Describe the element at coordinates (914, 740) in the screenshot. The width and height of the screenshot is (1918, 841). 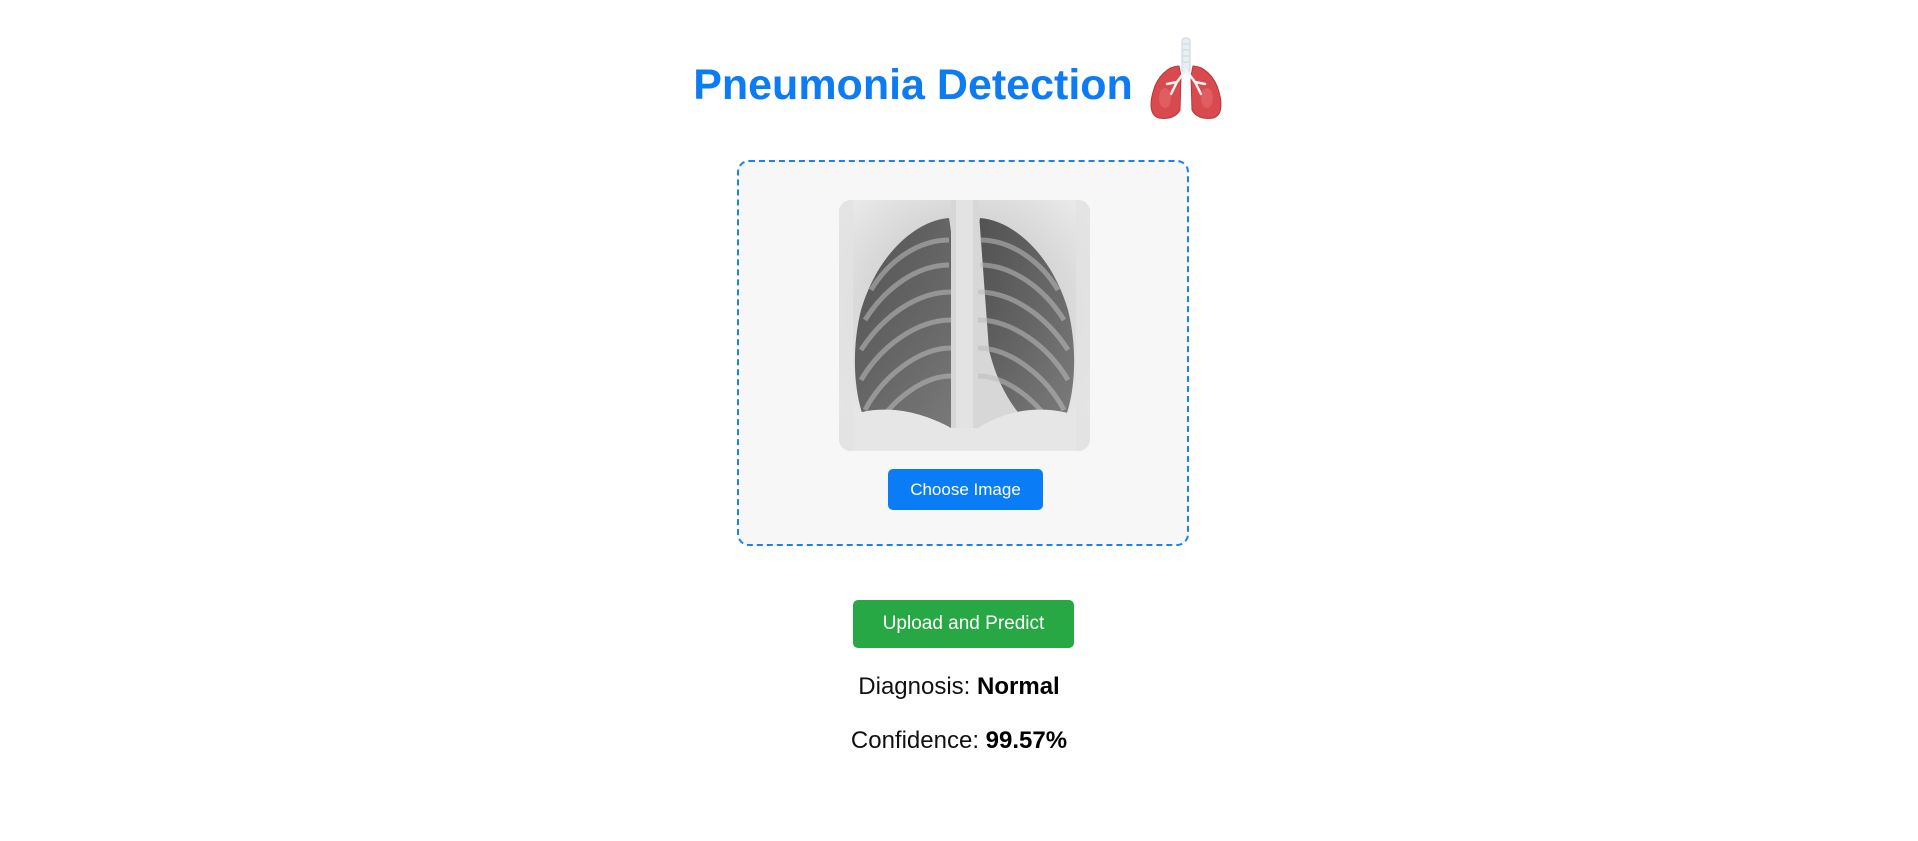
I see `confidence-label: Confidence:` at that location.